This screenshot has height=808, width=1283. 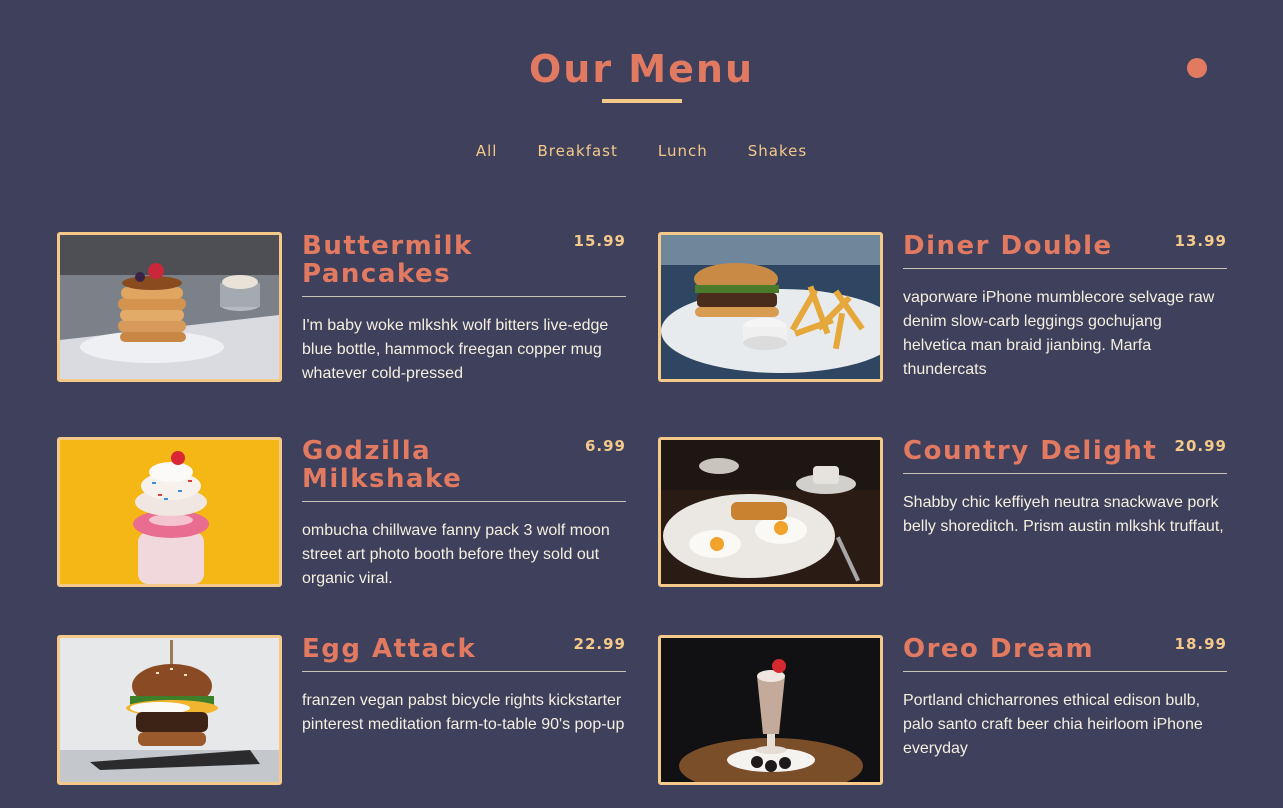 I want to click on menu-item-price: 15.99, so click(x=599, y=241).